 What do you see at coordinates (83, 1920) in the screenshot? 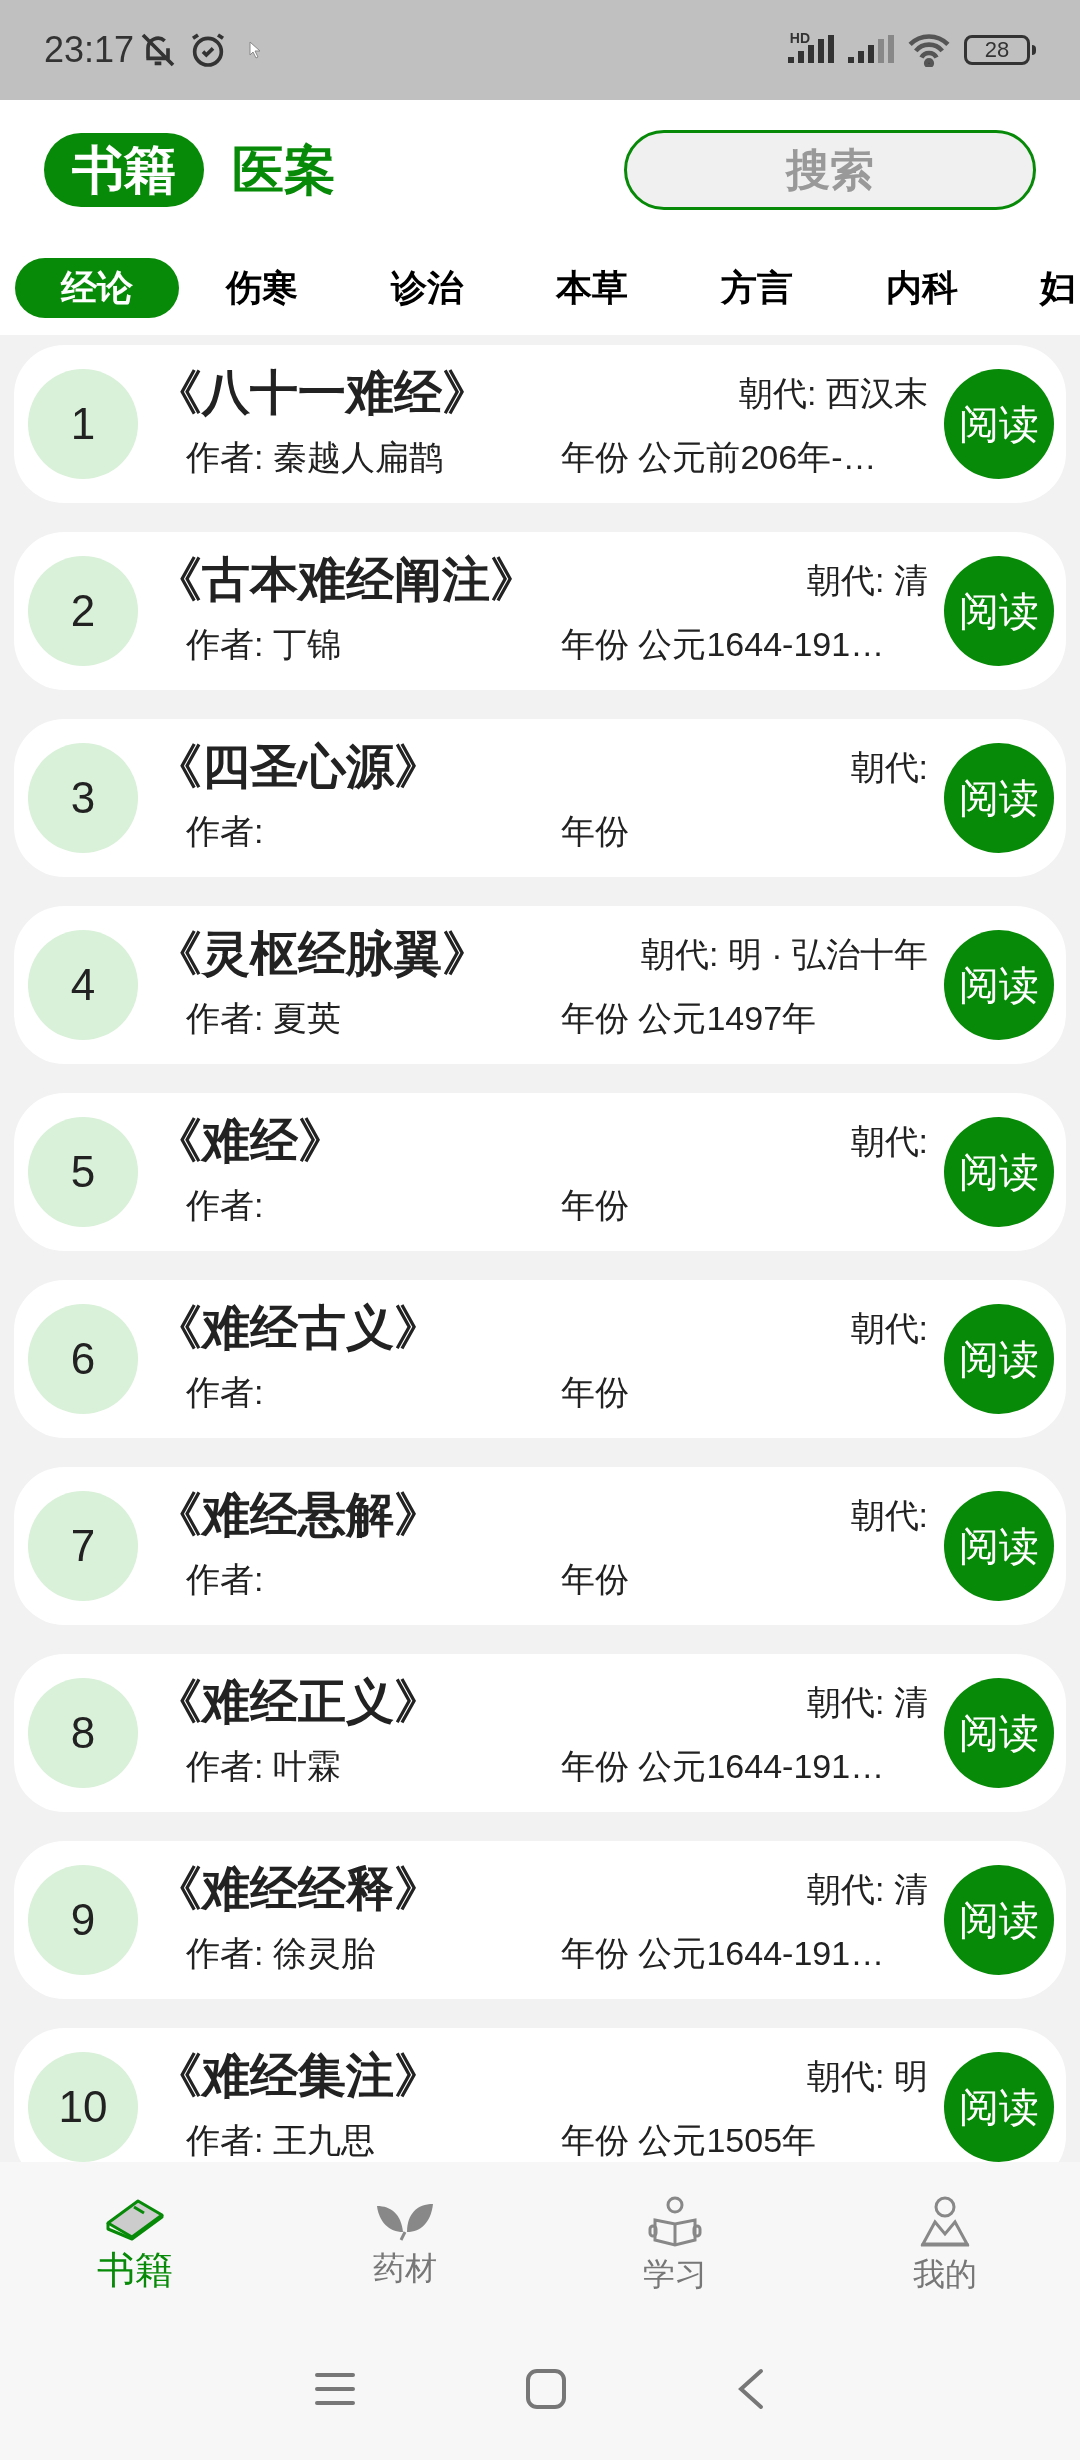
I see `book-number: 9` at bounding box center [83, 1920].